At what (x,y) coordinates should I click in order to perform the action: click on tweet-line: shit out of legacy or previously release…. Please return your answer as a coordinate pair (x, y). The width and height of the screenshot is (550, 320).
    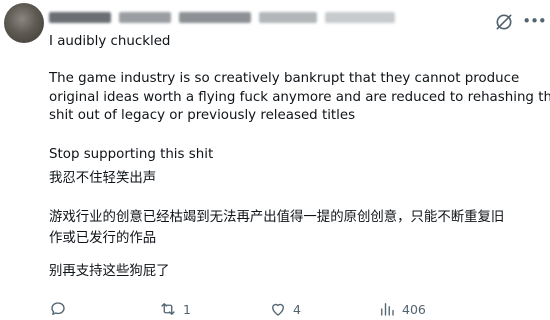
    Looking at the image, I should click on (202, 115).